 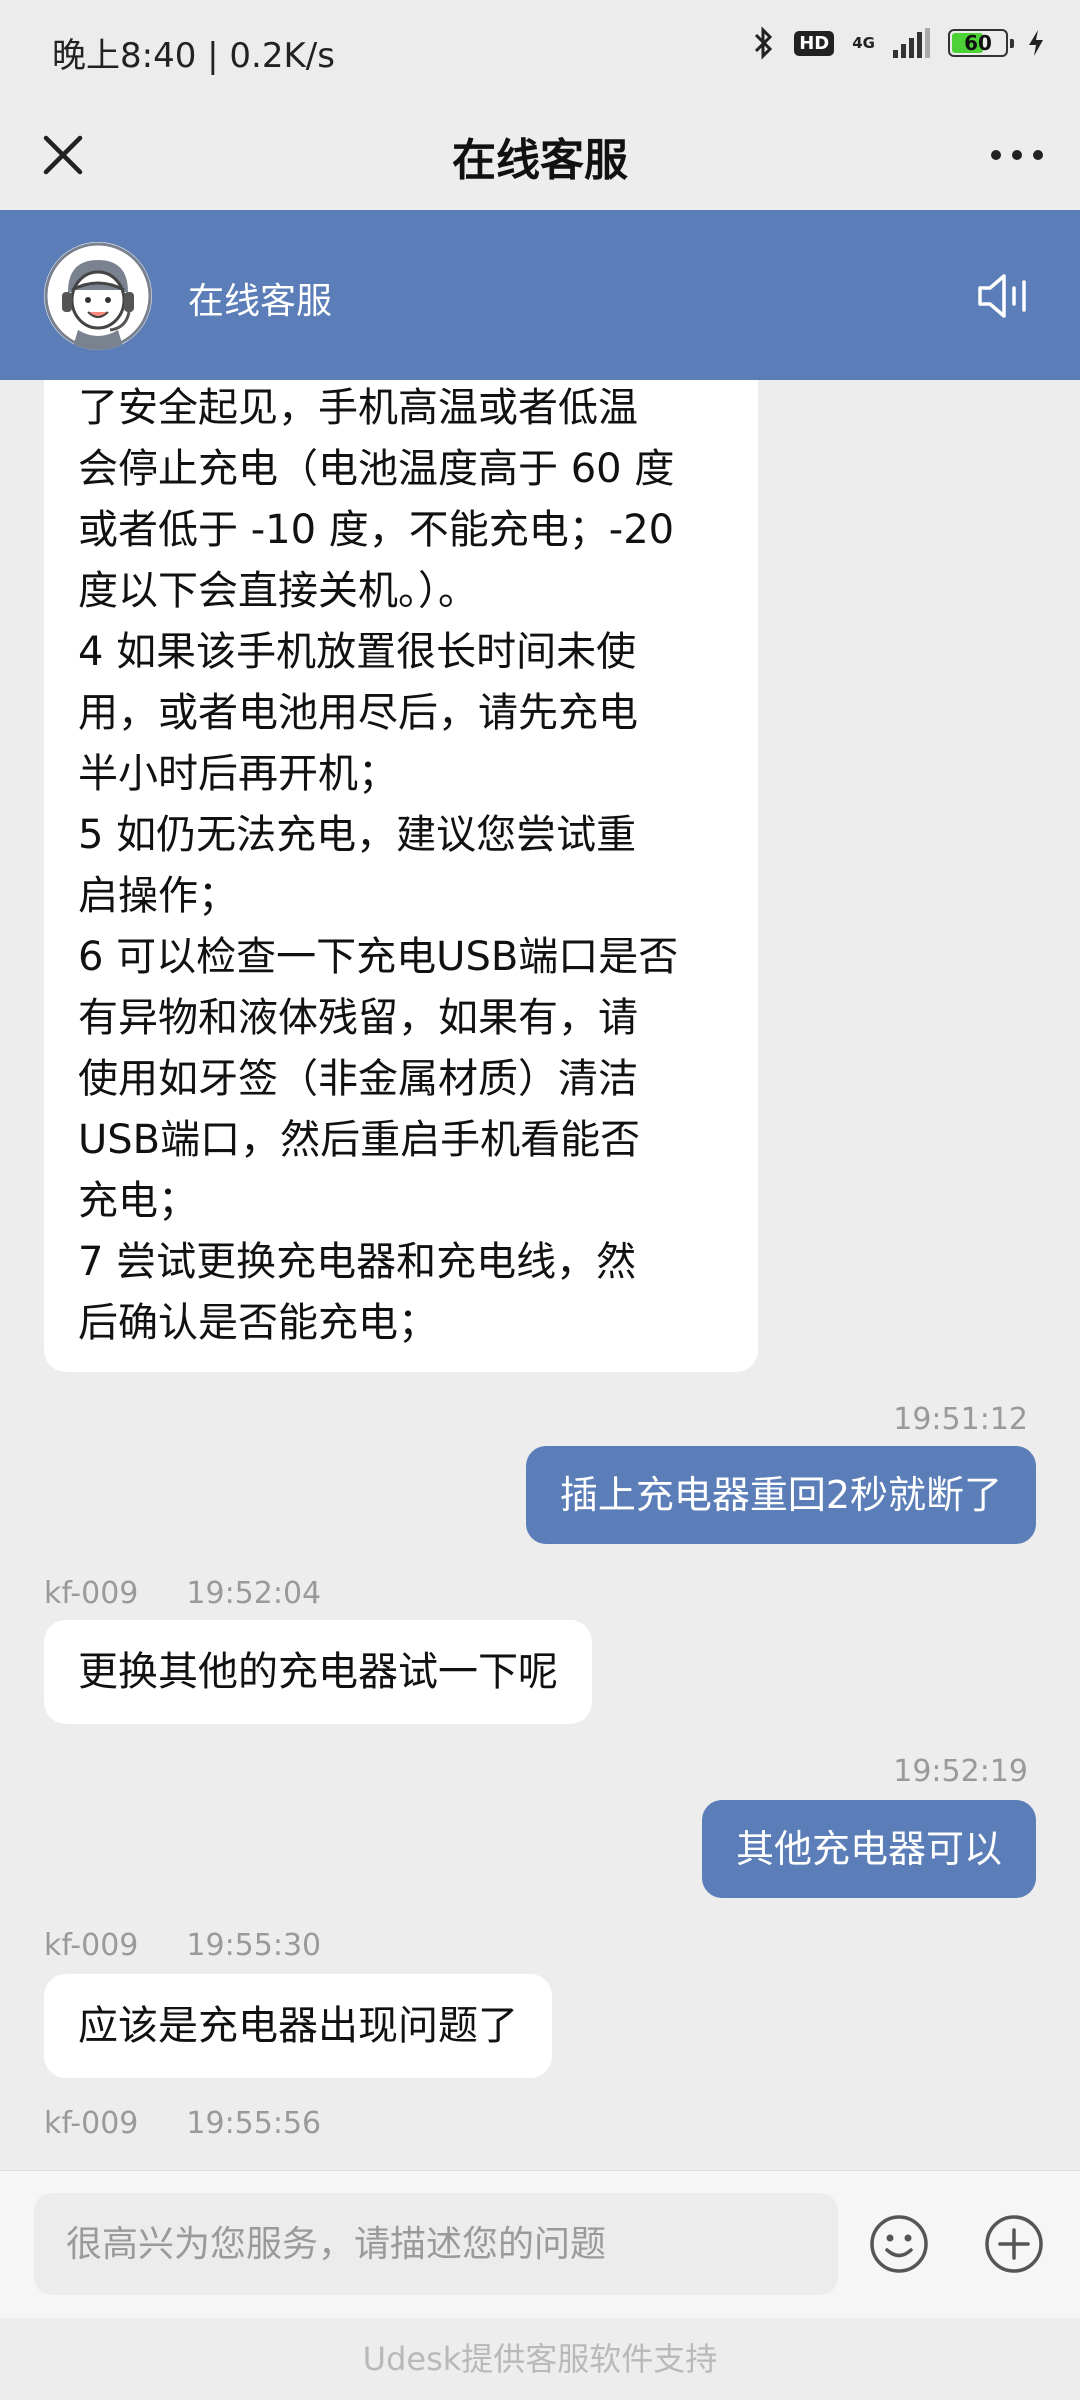 What do you see at coordinates (911, 43) in the screenshot?
I see `signal-icon` at bounding box center [911, 43].